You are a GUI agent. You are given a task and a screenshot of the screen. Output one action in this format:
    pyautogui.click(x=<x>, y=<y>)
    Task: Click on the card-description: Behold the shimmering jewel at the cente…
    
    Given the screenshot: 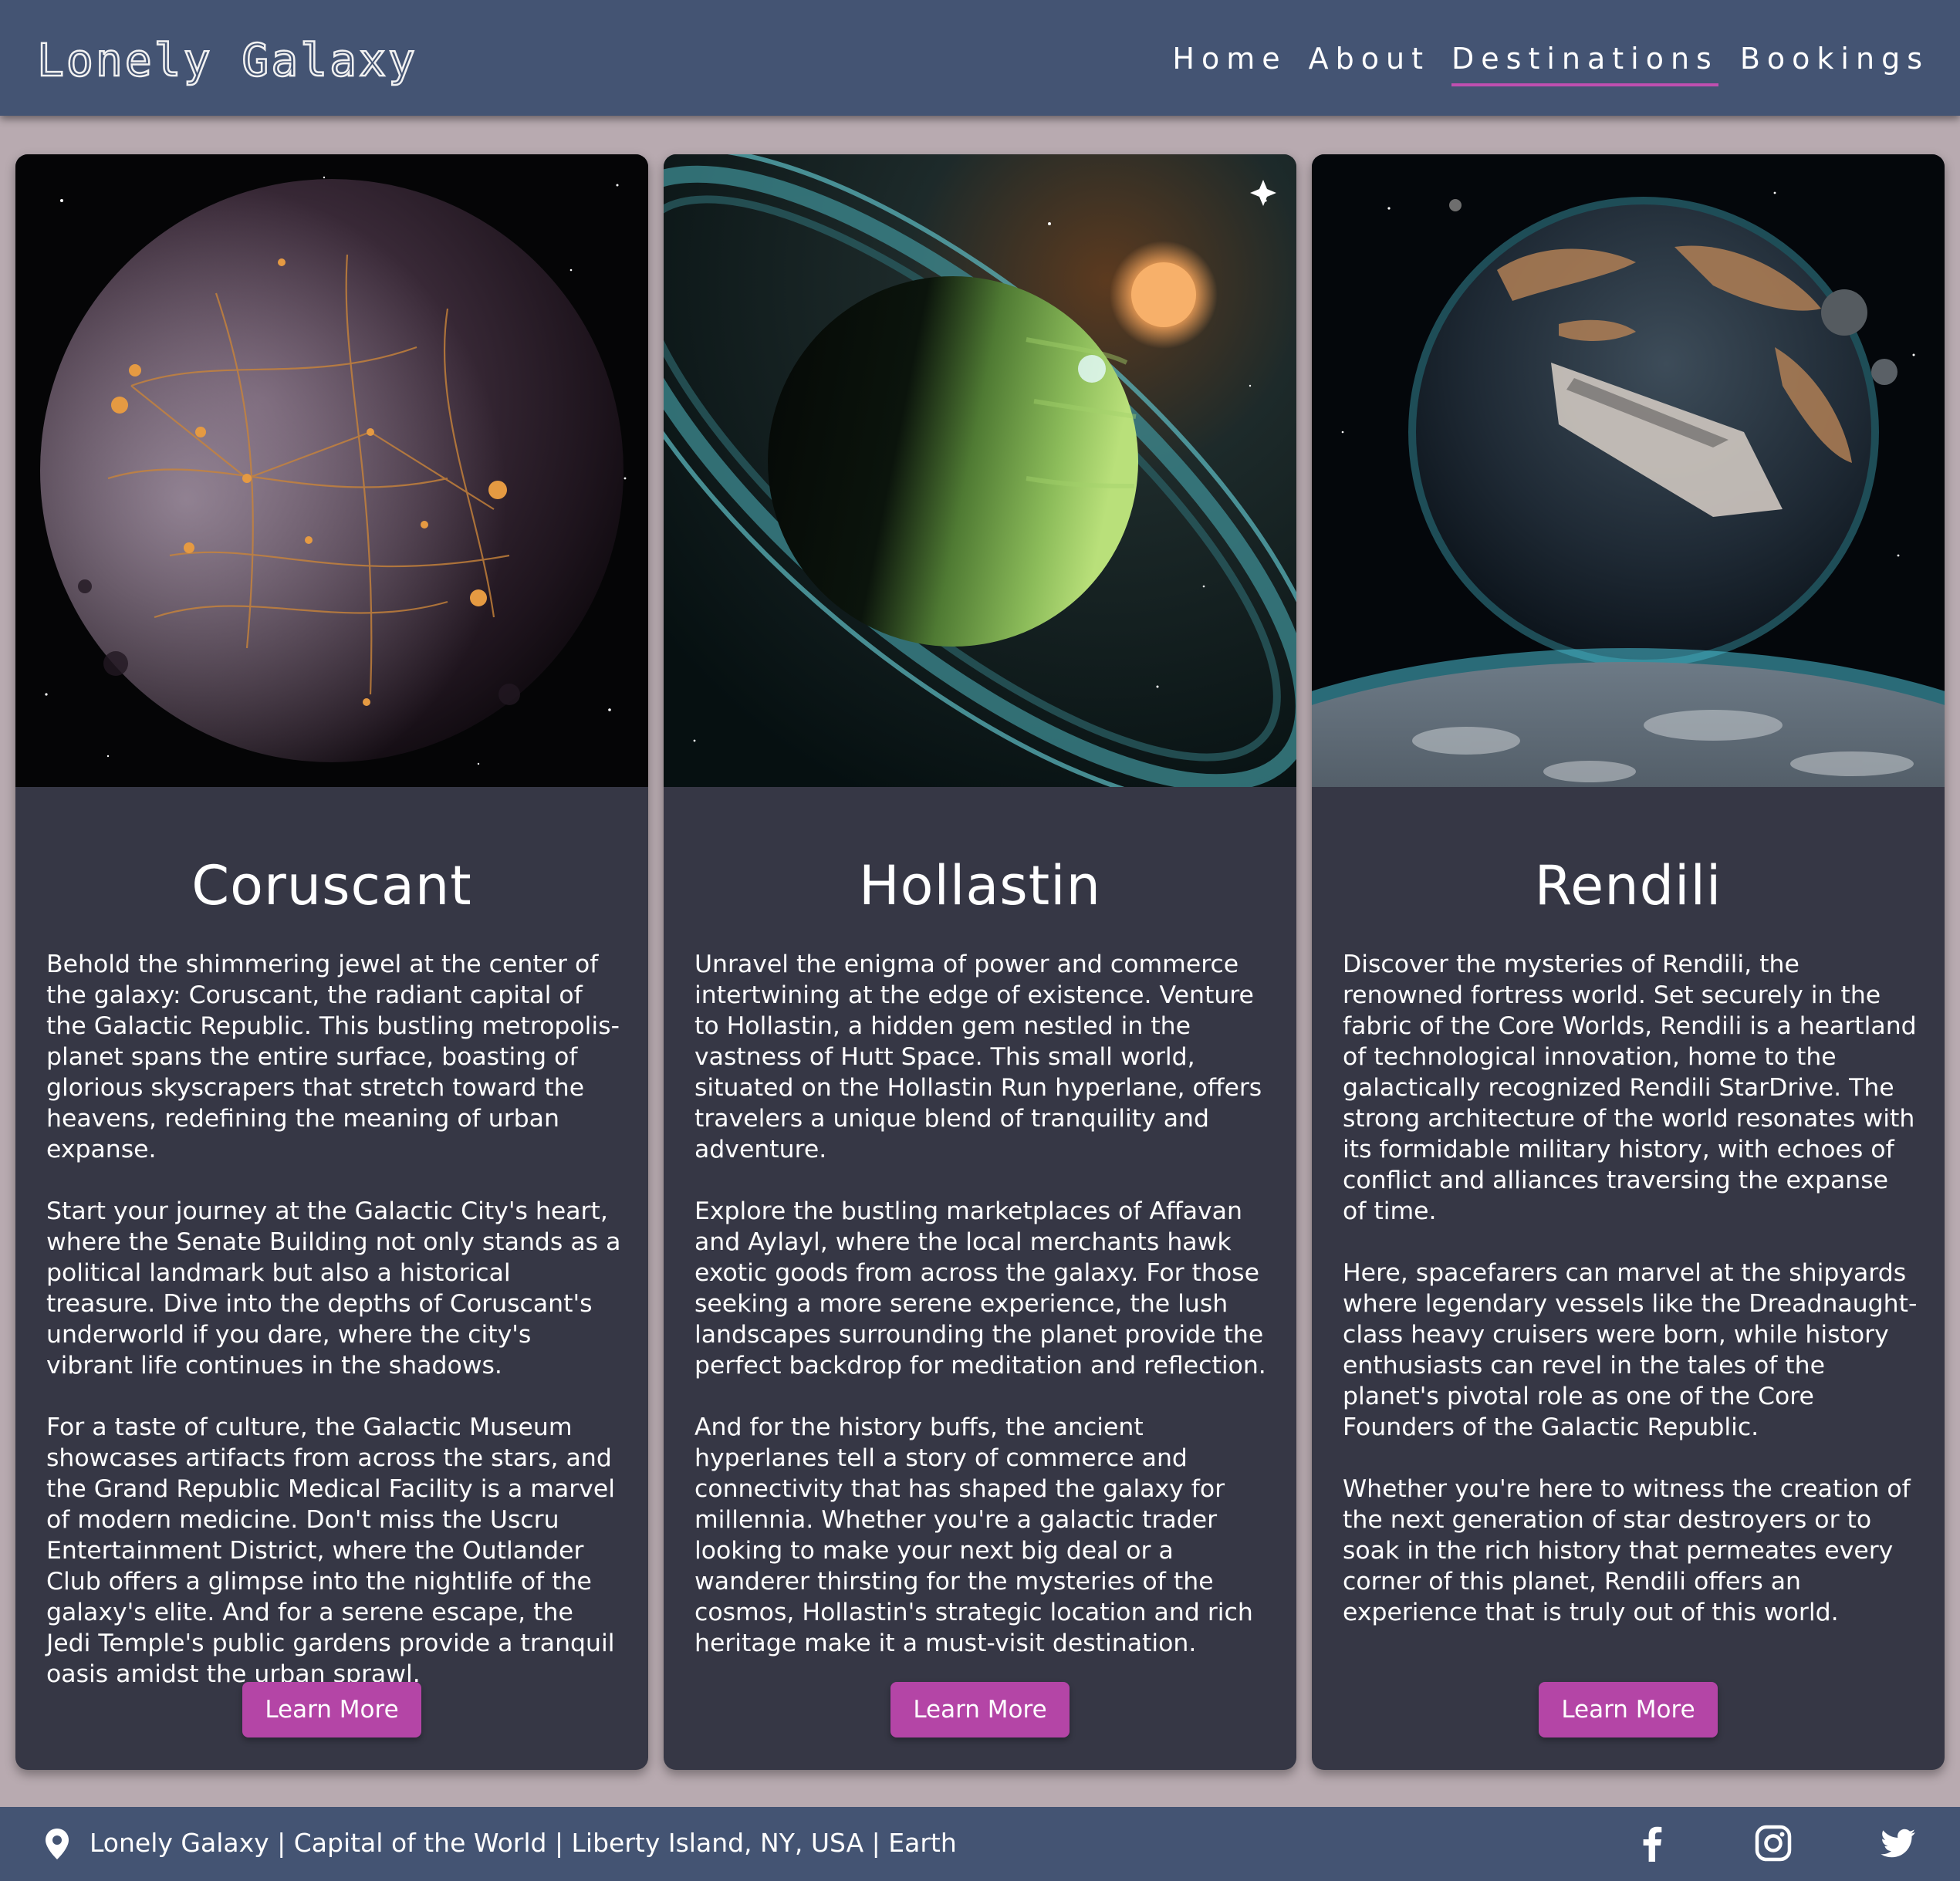 What is the action you would take?
    pyautogui.click(x=333, y=1335)
    